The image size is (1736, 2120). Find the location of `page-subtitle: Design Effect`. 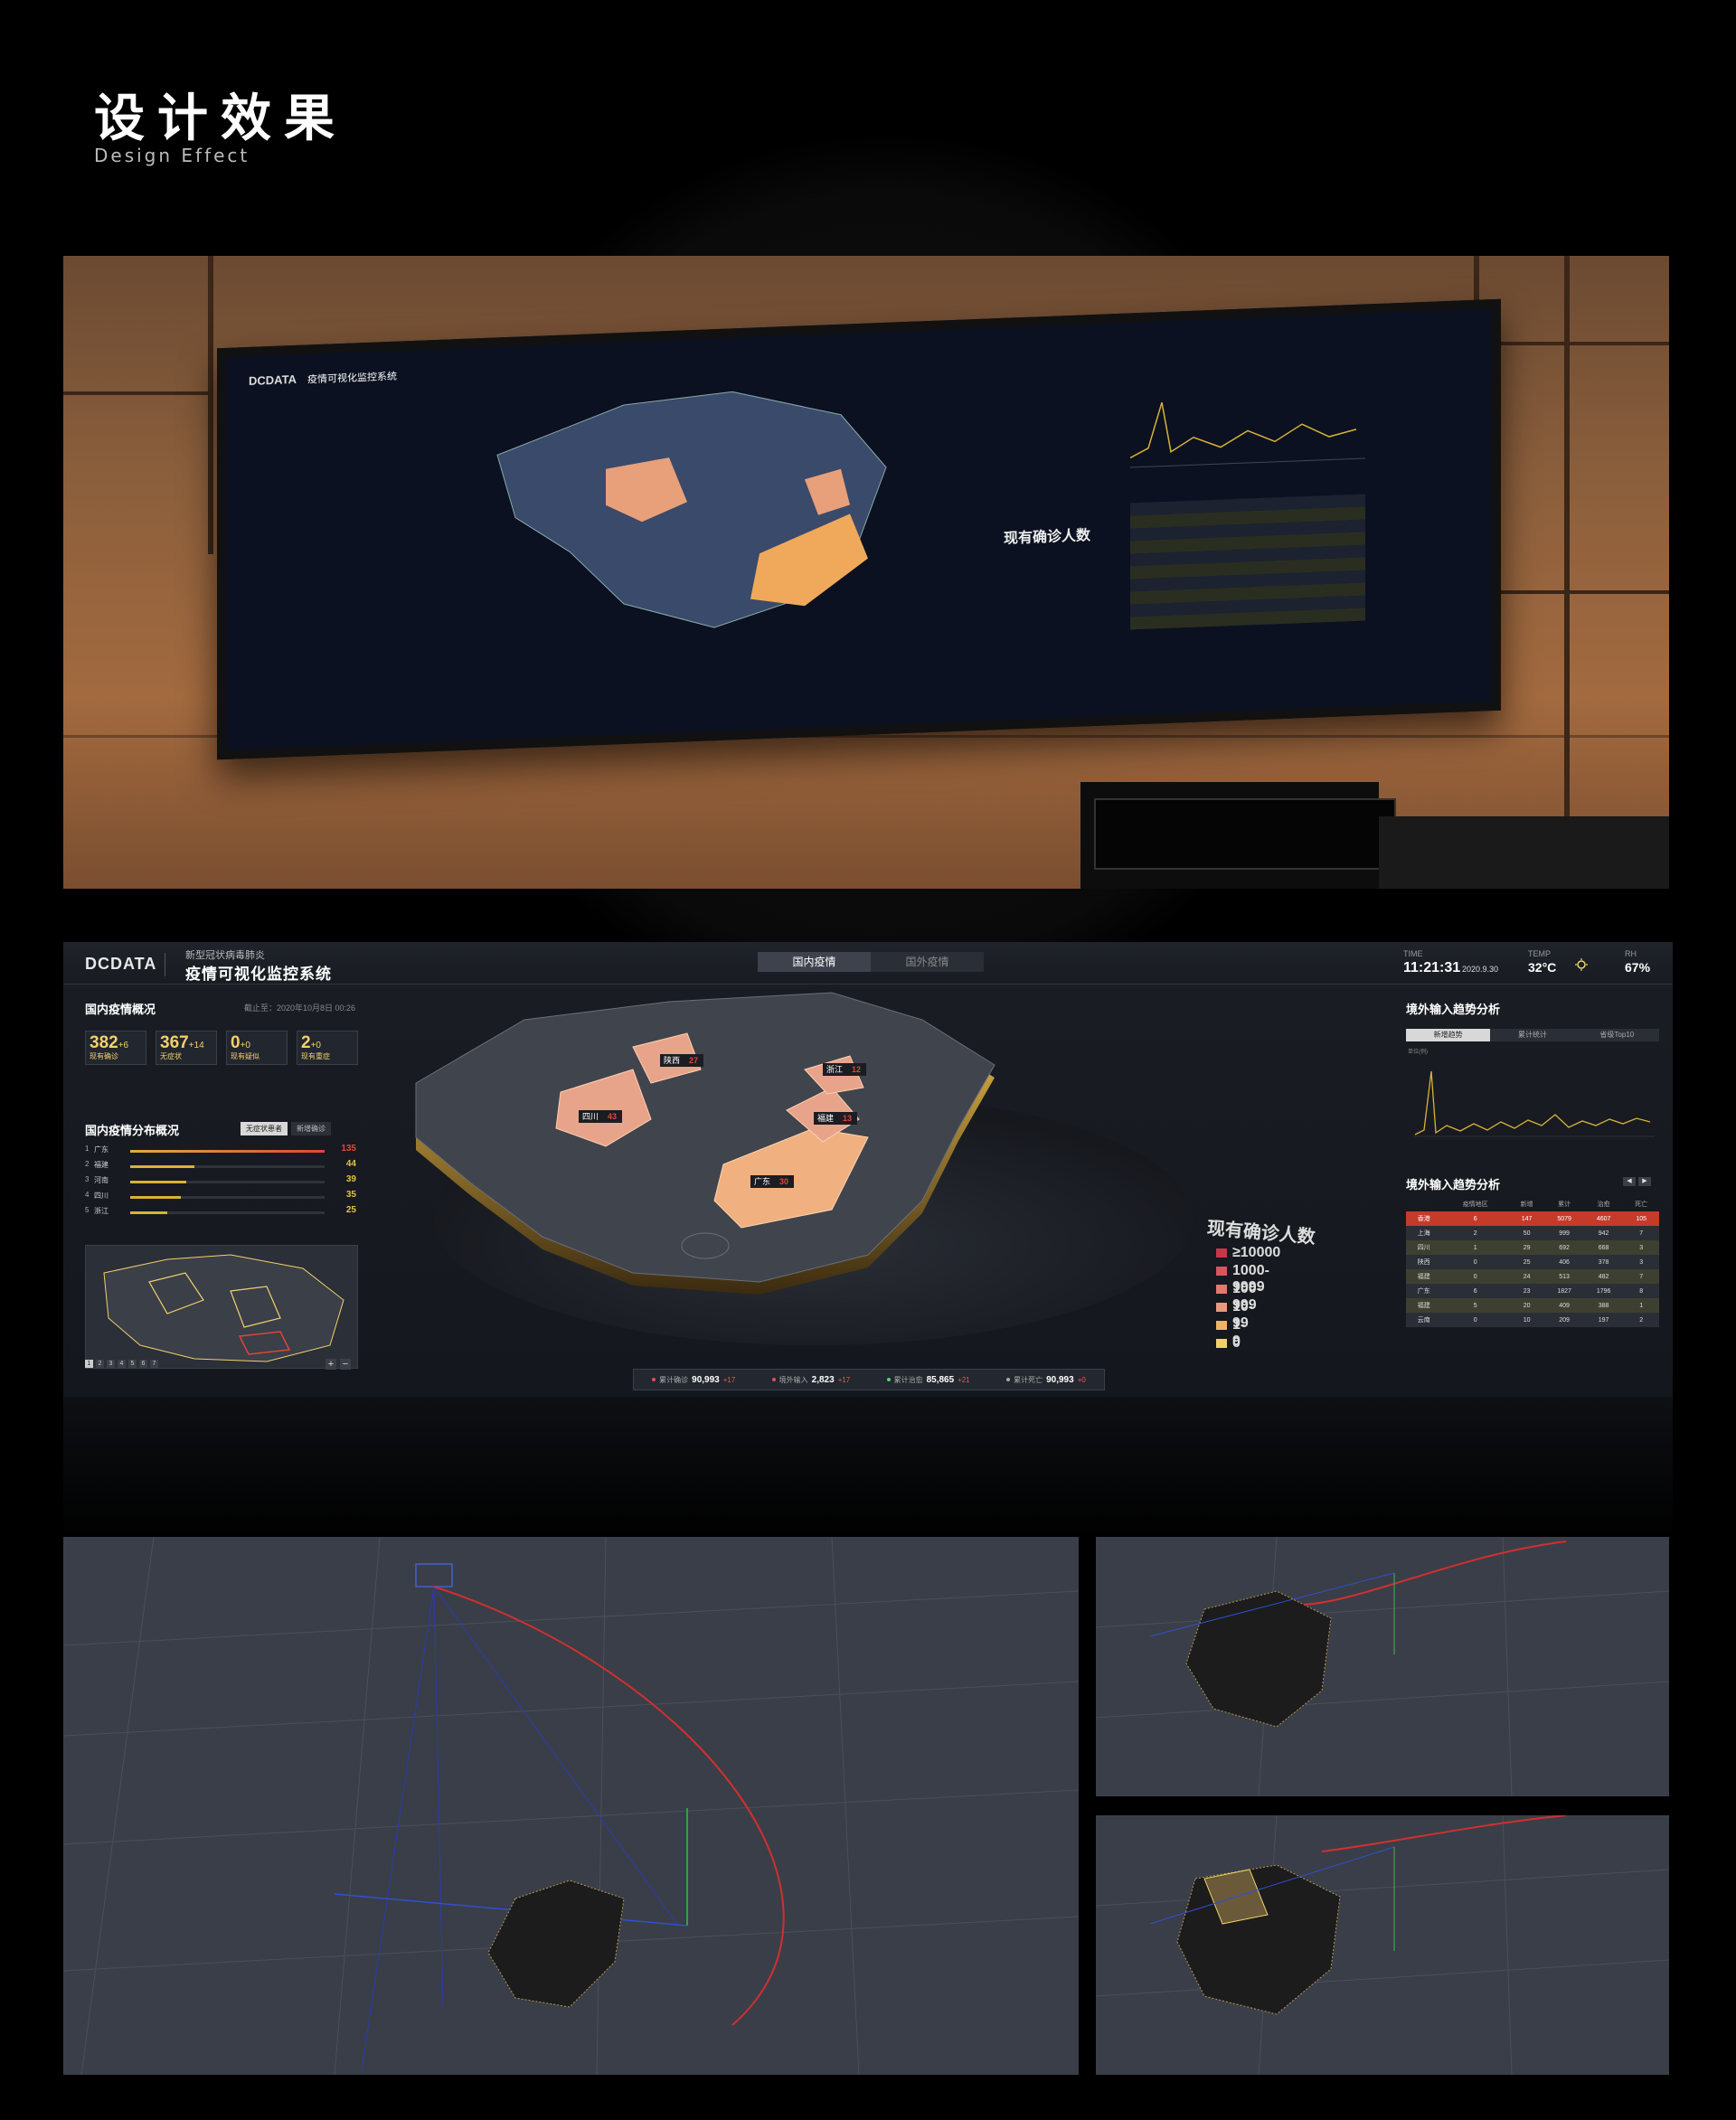

page-subtitle: Design Effect is located at coordinates (172, 155).